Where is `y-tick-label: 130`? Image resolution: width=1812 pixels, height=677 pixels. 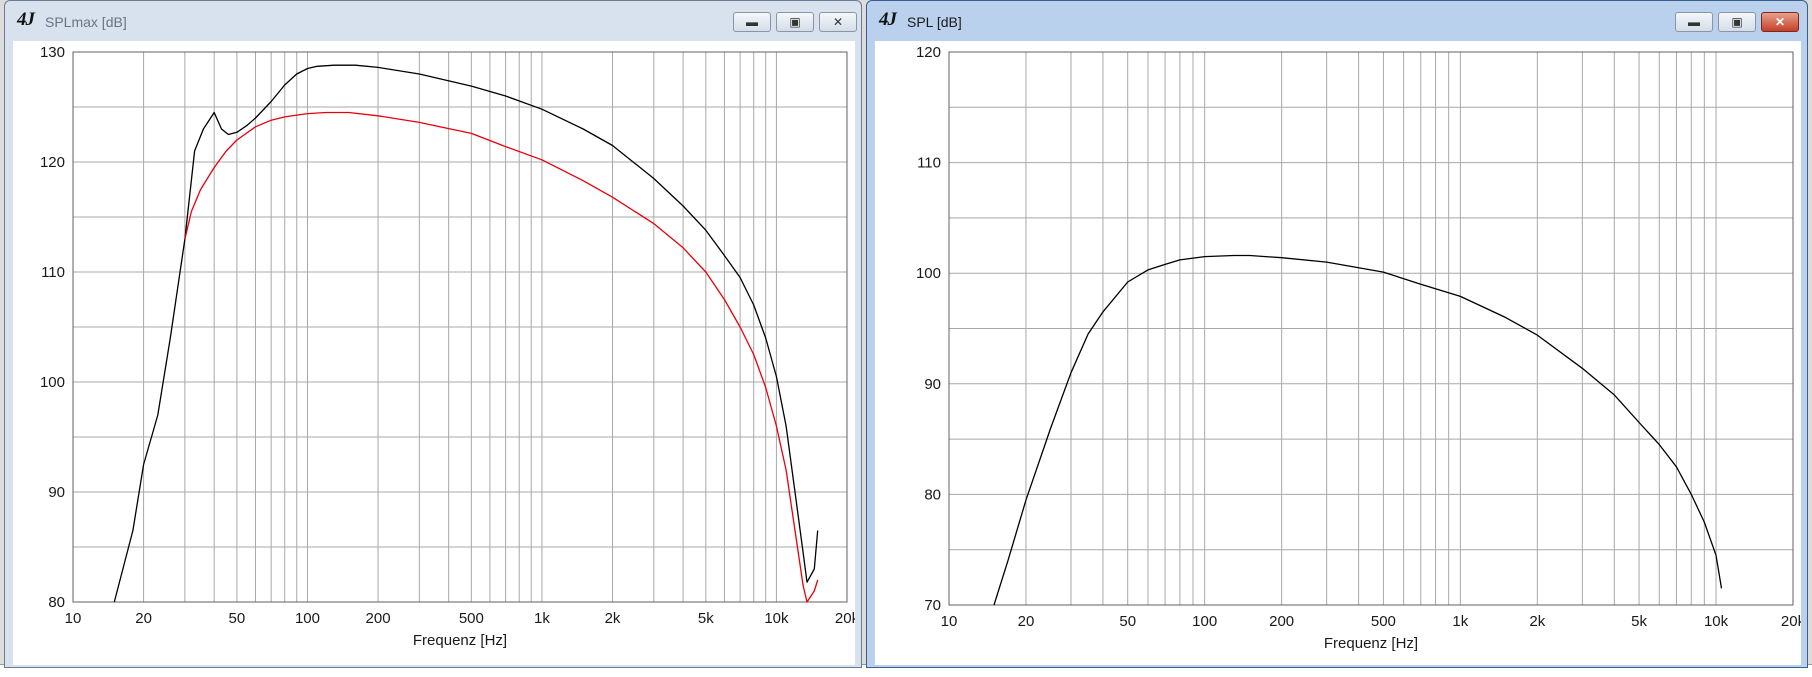 y-tick-label: 130 is located at coordinates (52, 52).